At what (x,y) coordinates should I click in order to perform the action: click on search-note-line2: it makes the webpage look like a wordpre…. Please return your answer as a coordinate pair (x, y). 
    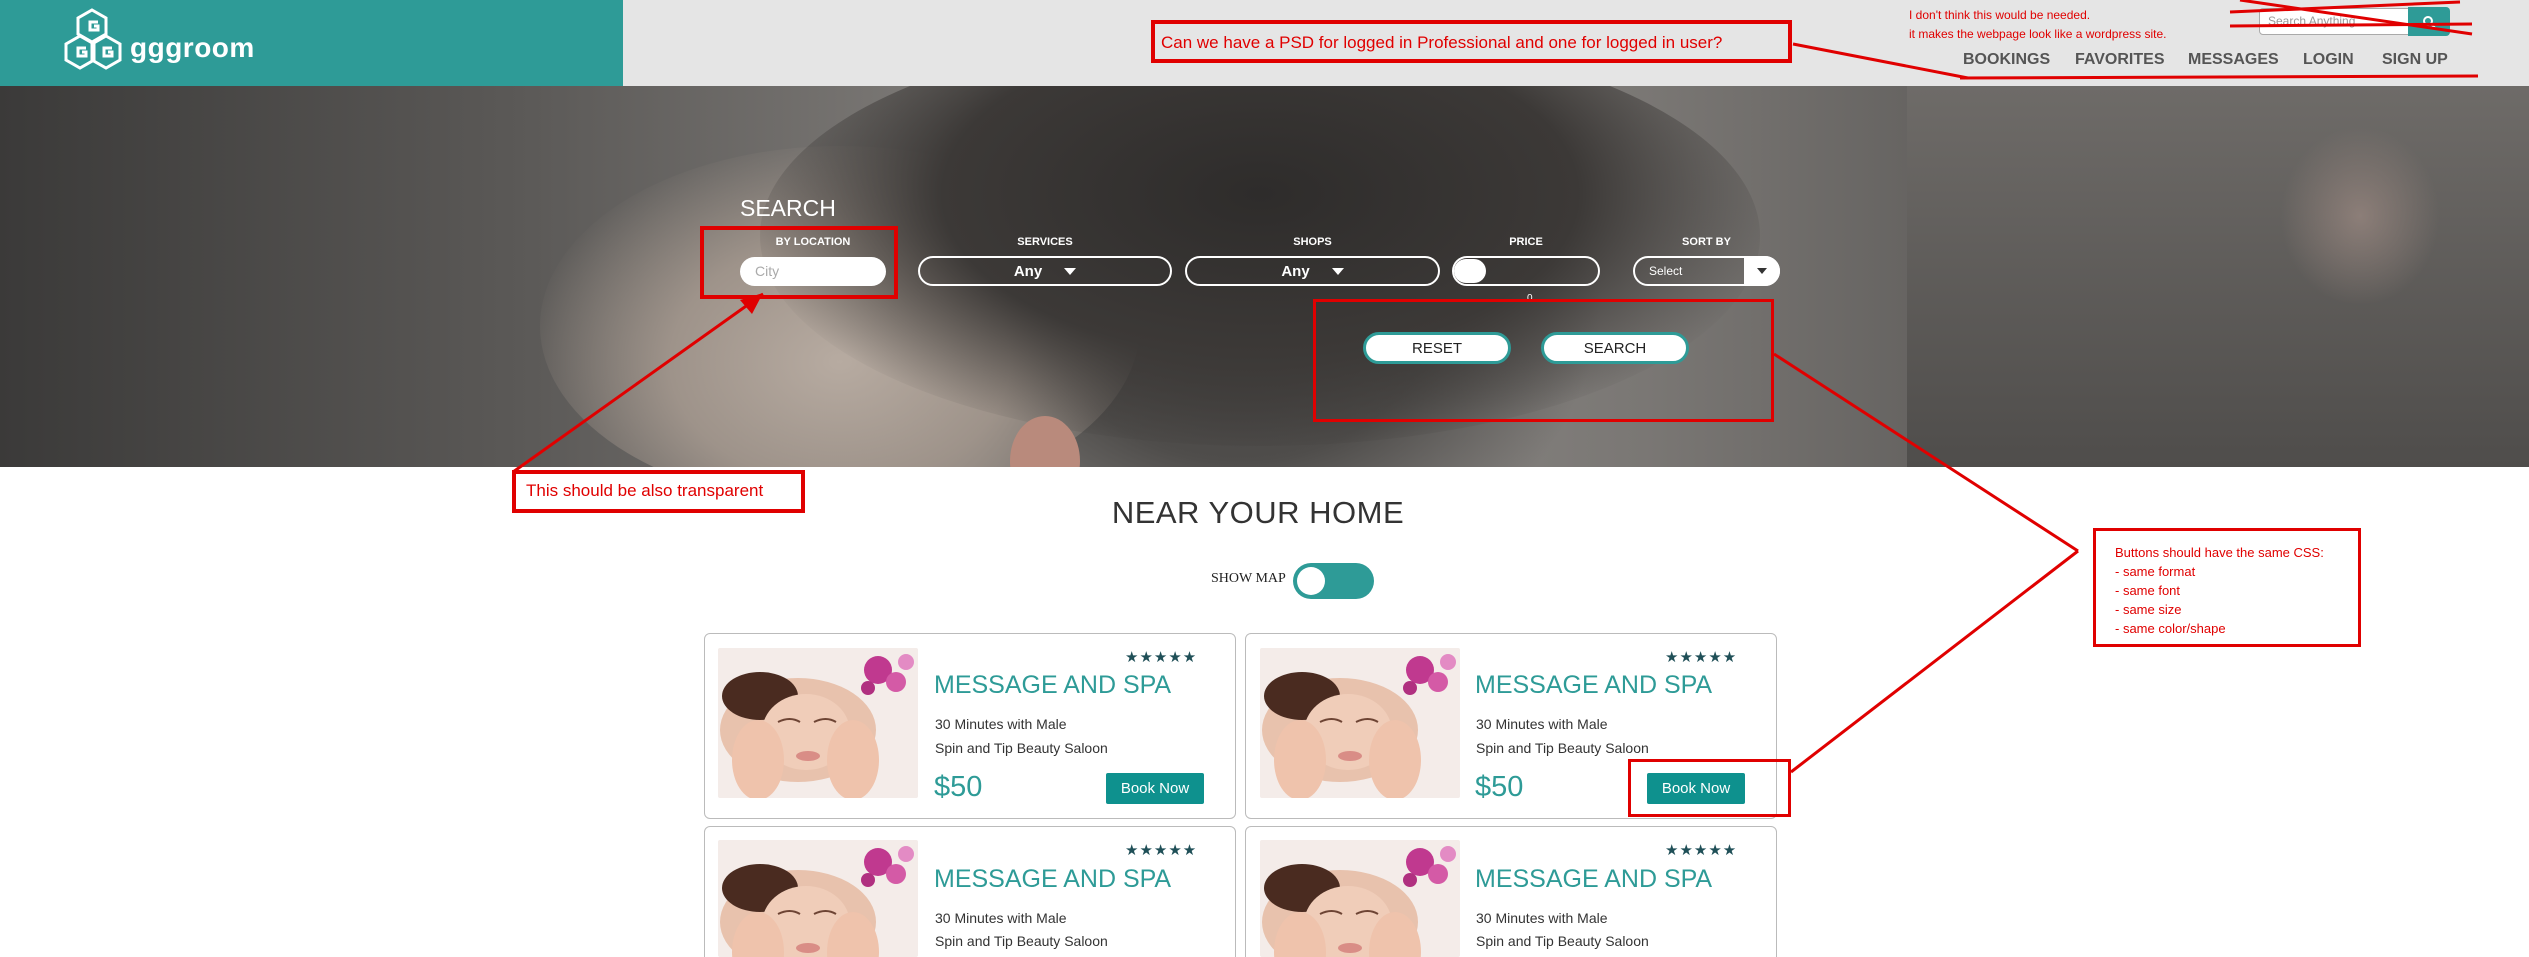
    Looking at the image, I should click on (2038, 34).